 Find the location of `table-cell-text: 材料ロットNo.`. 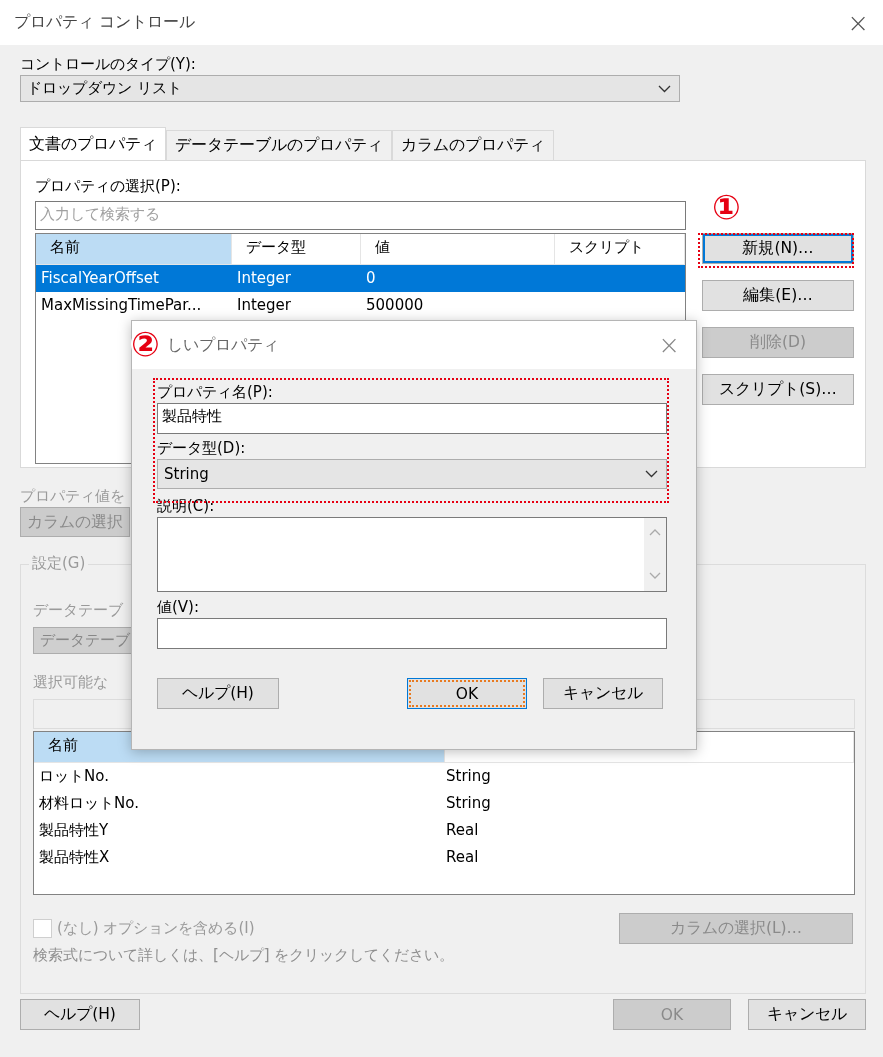

table-cell-text: 材料ロットNo. is located at coordinates (89, 803).